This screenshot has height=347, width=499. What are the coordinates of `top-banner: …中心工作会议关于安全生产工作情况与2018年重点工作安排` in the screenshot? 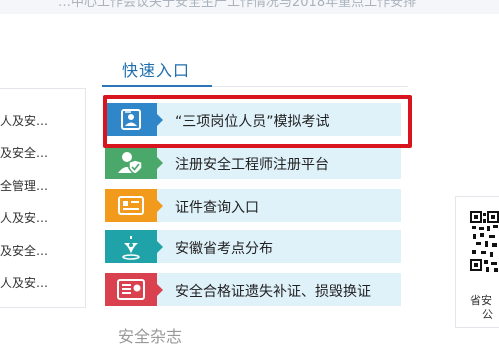 It's located at (249, 7).